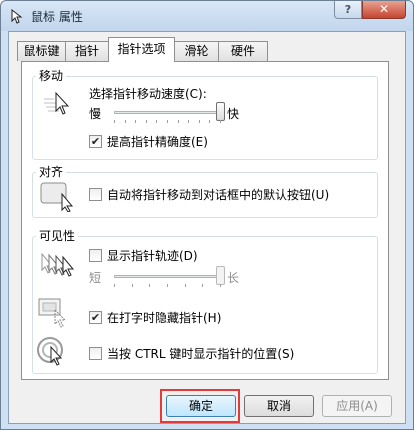  Describe the element at coordinates (218, 195) in the screenshot. I see `snap-to-label: 自动将指针移动到对话框中的默认按钮(U)` at that location.